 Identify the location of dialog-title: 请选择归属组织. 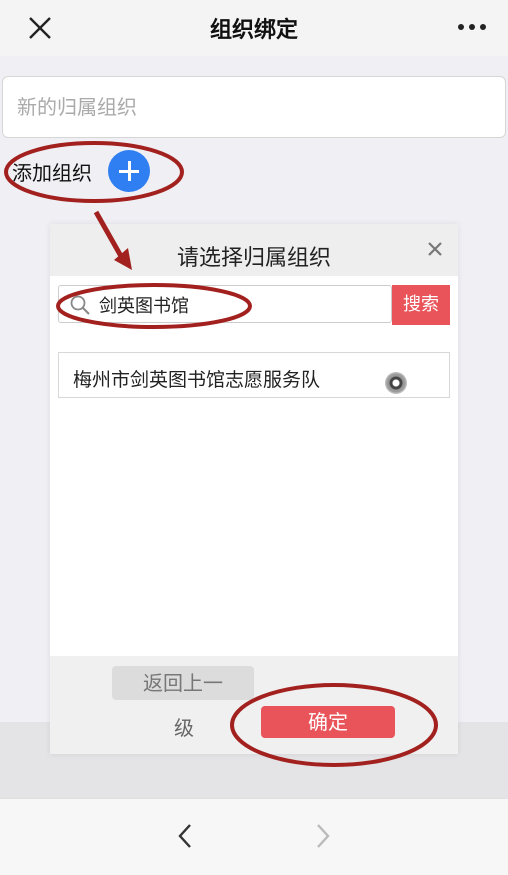
(253, 258).